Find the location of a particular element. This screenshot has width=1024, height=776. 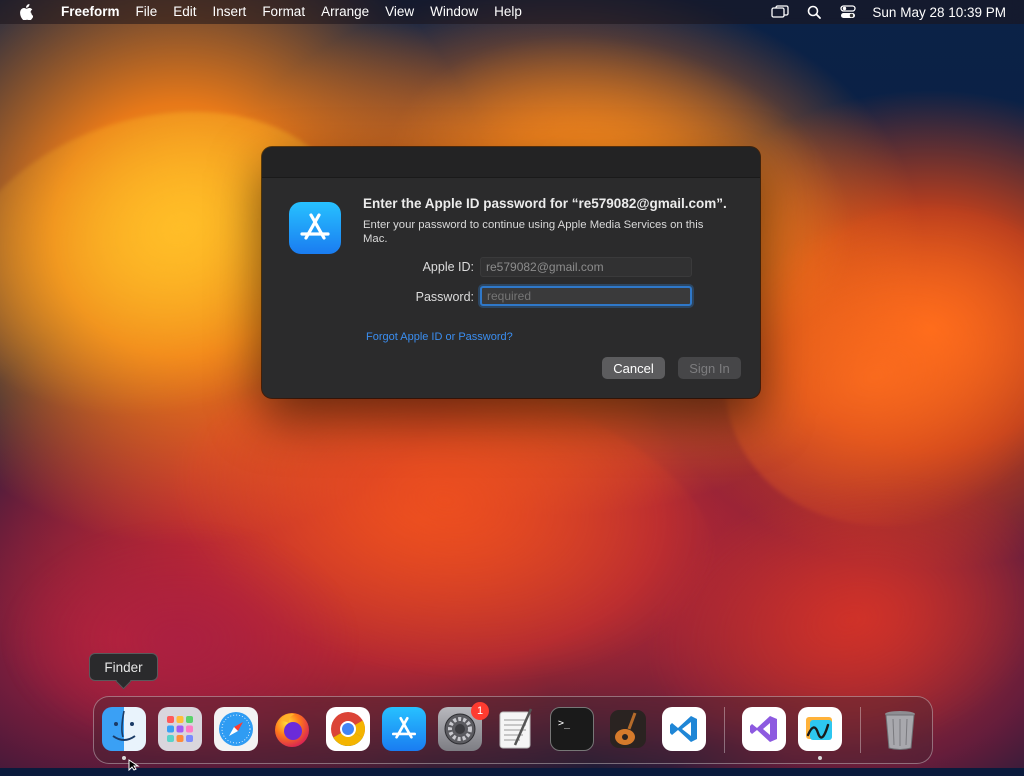

cancel-button: Cancel is located at coordinates (633, 368).